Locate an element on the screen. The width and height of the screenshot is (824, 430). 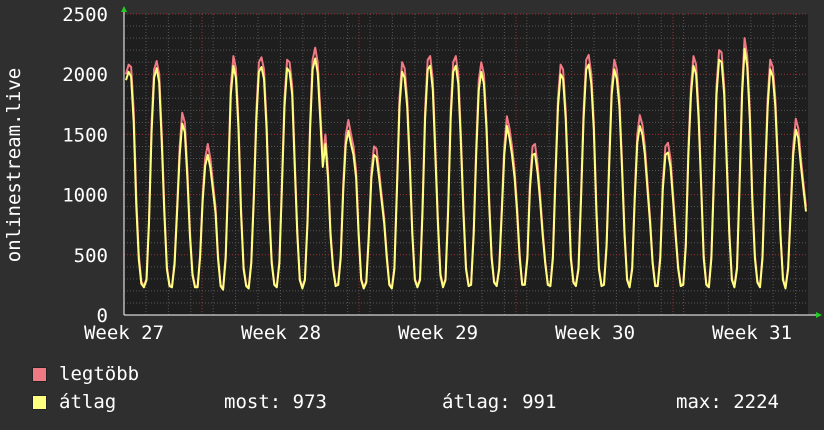
stat-most: most: 973 is located at coordinates (275, 402).